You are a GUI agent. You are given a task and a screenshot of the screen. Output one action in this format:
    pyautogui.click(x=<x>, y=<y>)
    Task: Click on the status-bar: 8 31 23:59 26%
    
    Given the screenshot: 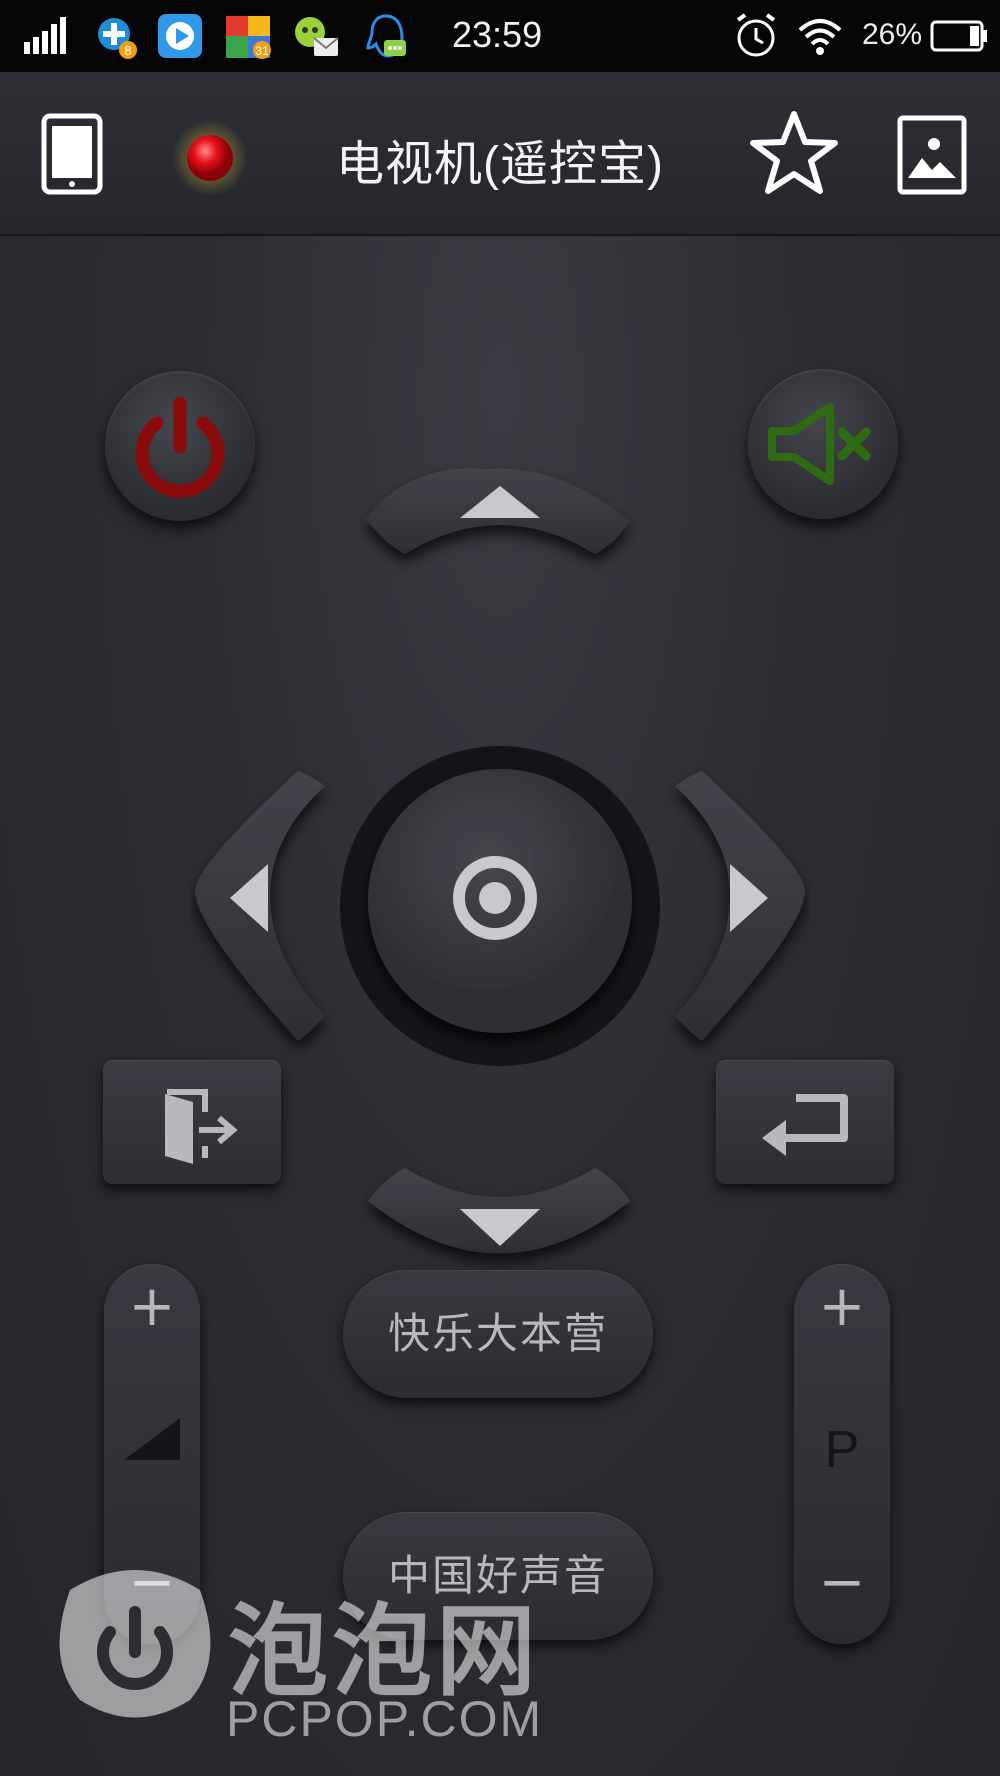 What is the action you would take?
    pyautogui.click(x=500, y=36)
    